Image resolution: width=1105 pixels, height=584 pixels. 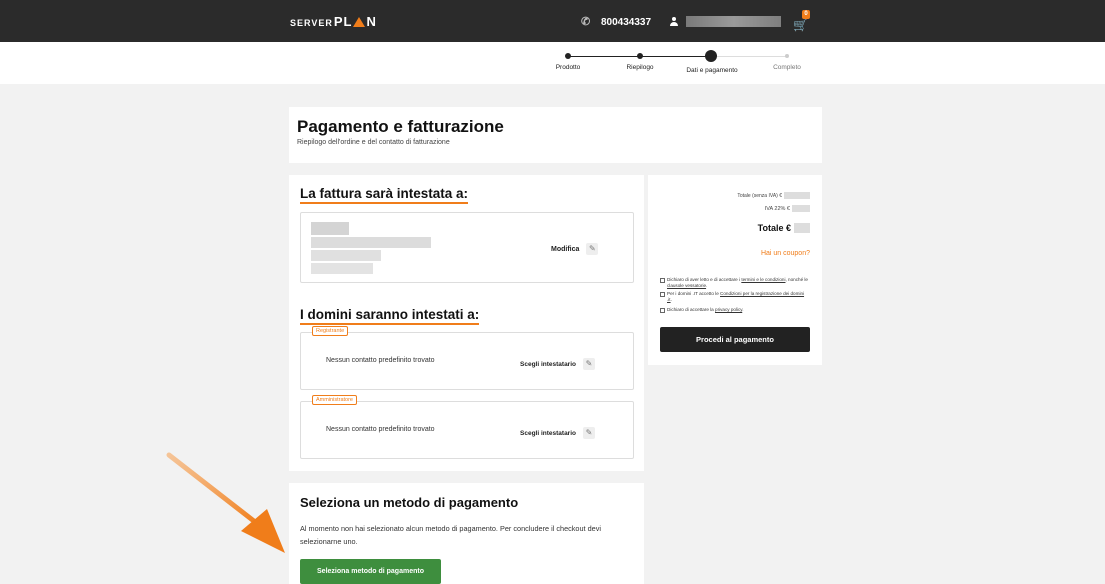 What do you see at coordinates (586, 22) in the screenshot?
I see `phone-icon: ✆` at bounding box center [586, 22].